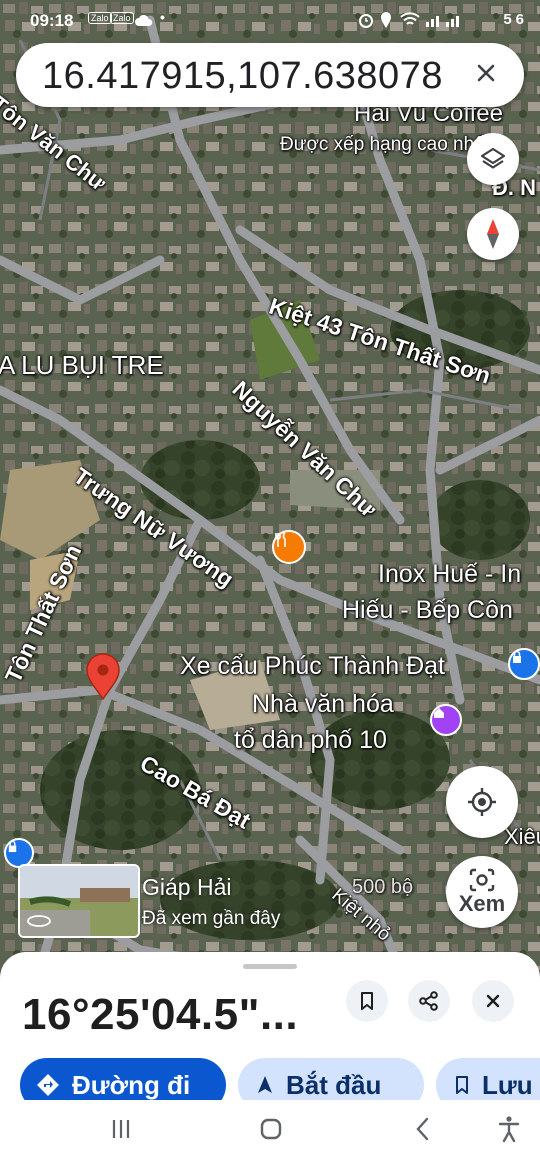  I want to click on restaurant-icon, so click(289, 547).